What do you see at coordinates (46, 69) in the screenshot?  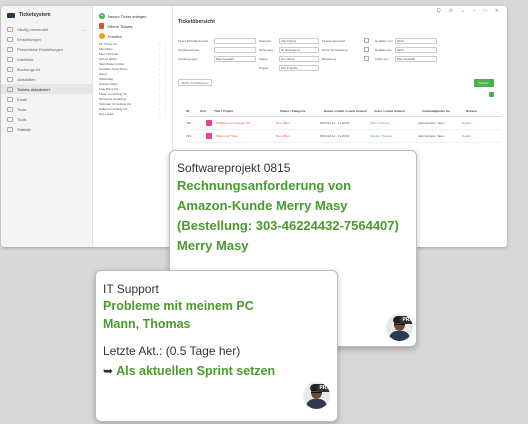 I see `sidebar-item-buchung: Buchungs-IN` at bounding box center [46, 69].